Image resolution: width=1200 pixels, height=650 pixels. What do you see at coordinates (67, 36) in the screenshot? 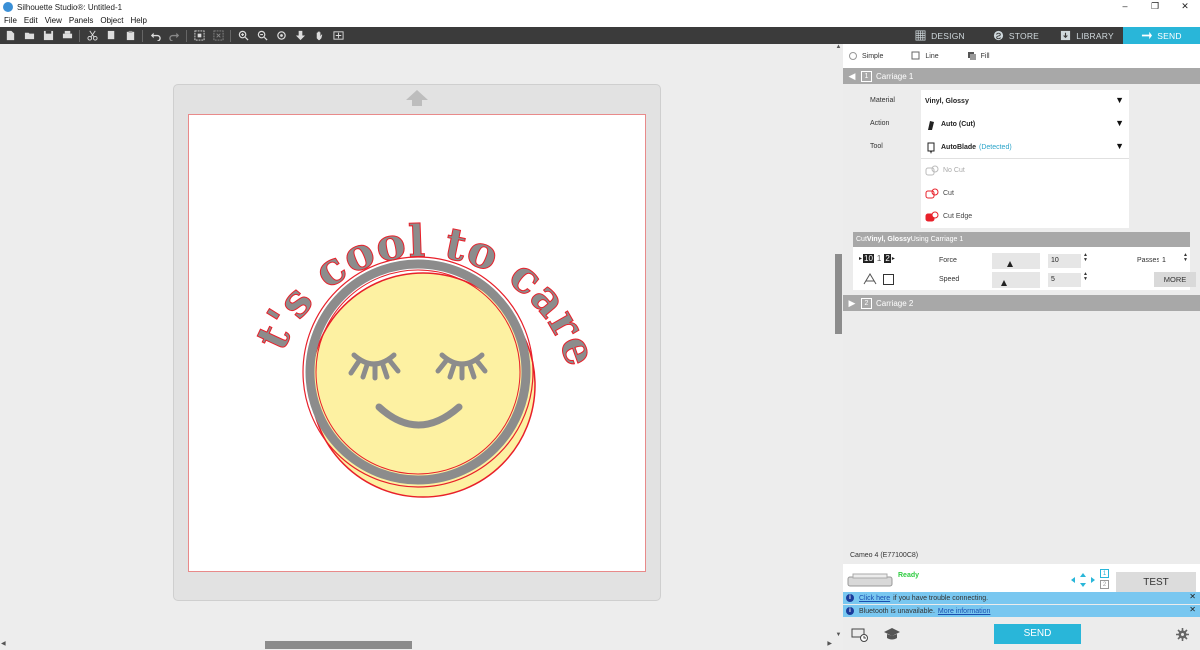
I see `print-button` at bounding box center [67, 36].